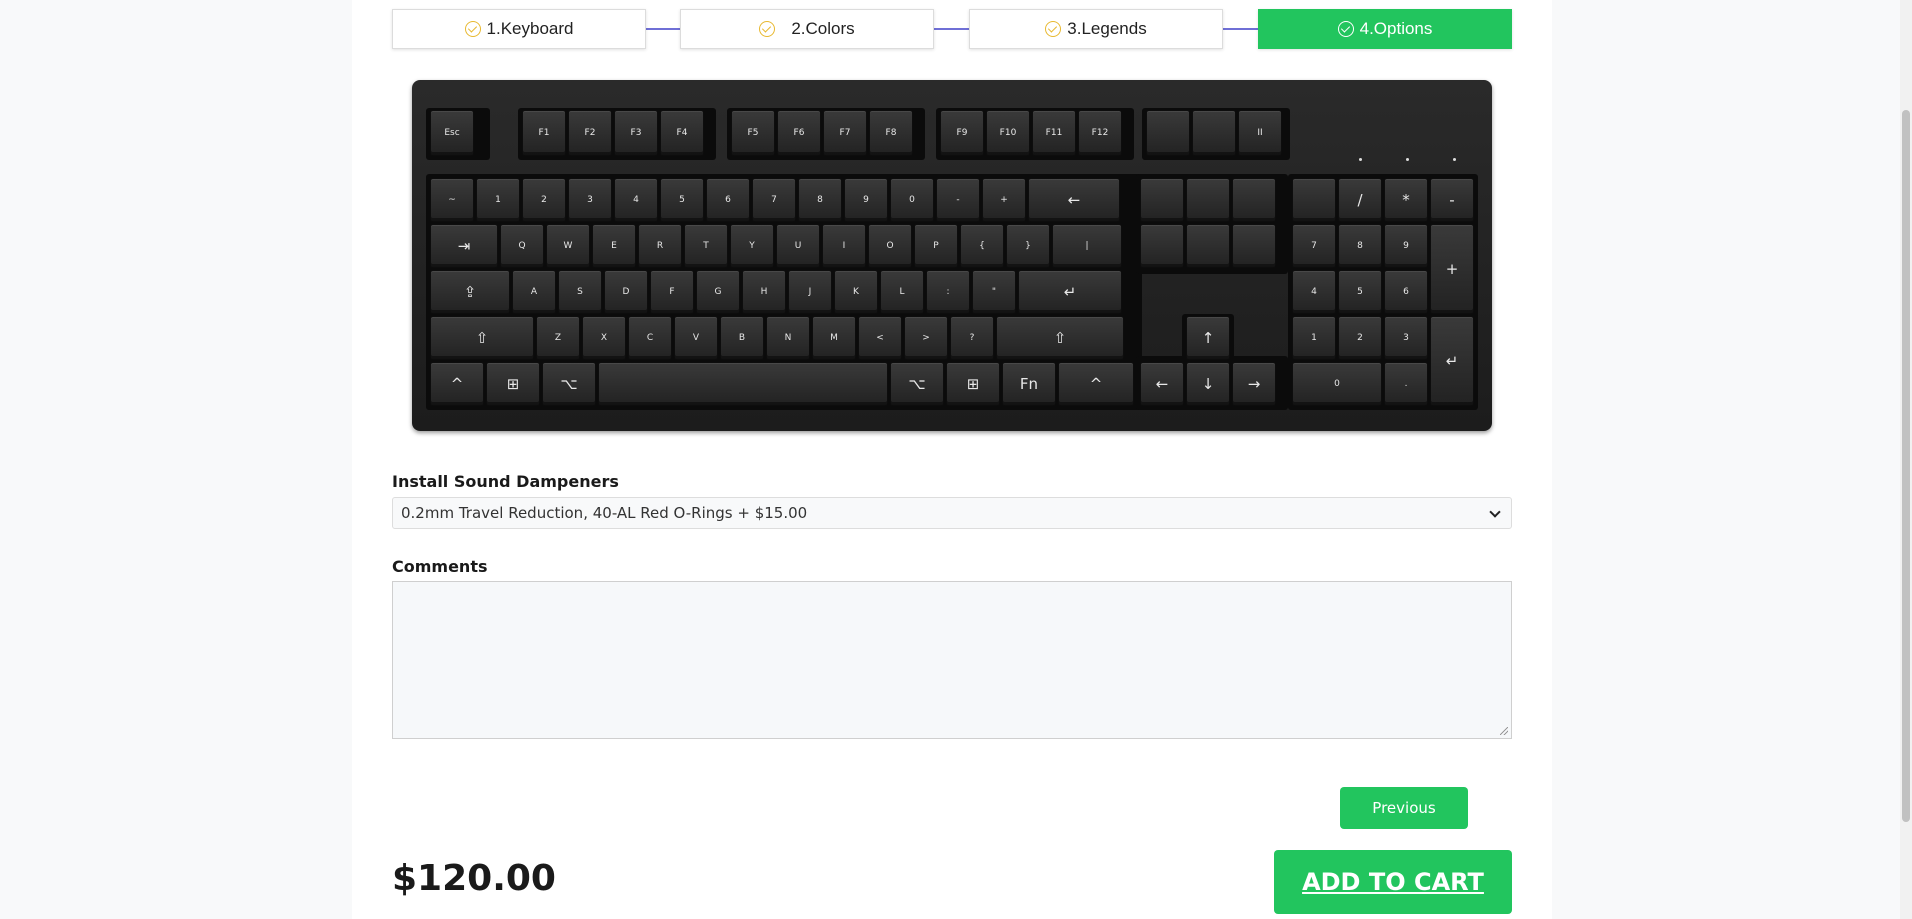  Describe the element at coordinates (962, 133) in the screenshot. I see `keycap: F9` at that location.